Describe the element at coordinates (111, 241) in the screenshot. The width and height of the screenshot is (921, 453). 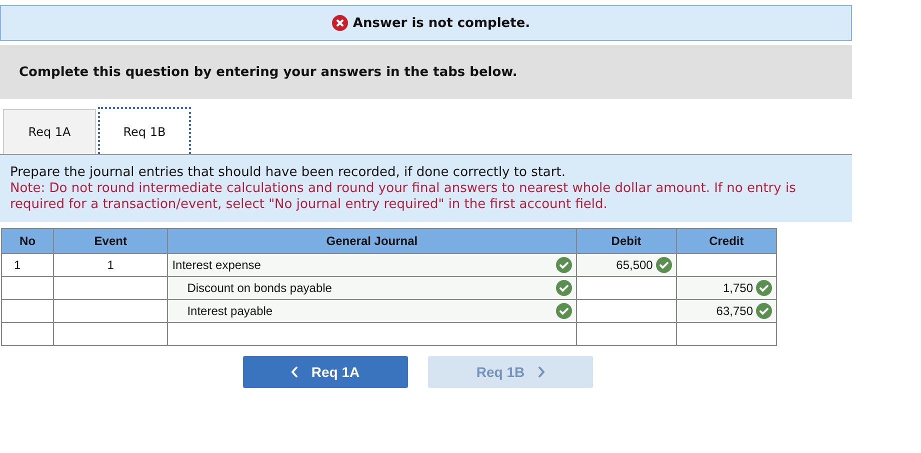
I see `column-header: Event` at that location.